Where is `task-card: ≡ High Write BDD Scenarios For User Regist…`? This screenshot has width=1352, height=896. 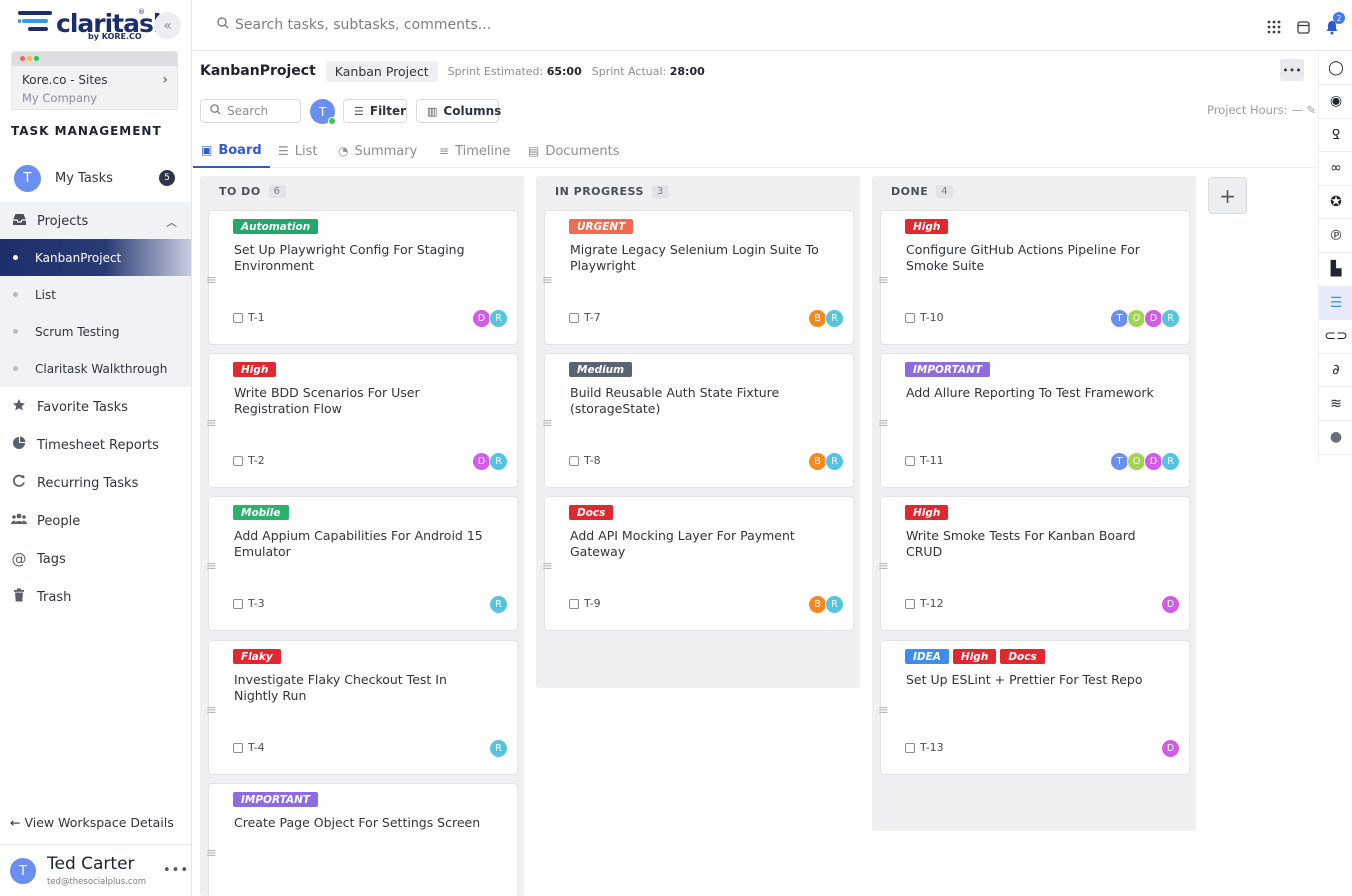
task-card: ≡ High Write BDD Scenarios For User Regist… is located at coordinates (362, 420).